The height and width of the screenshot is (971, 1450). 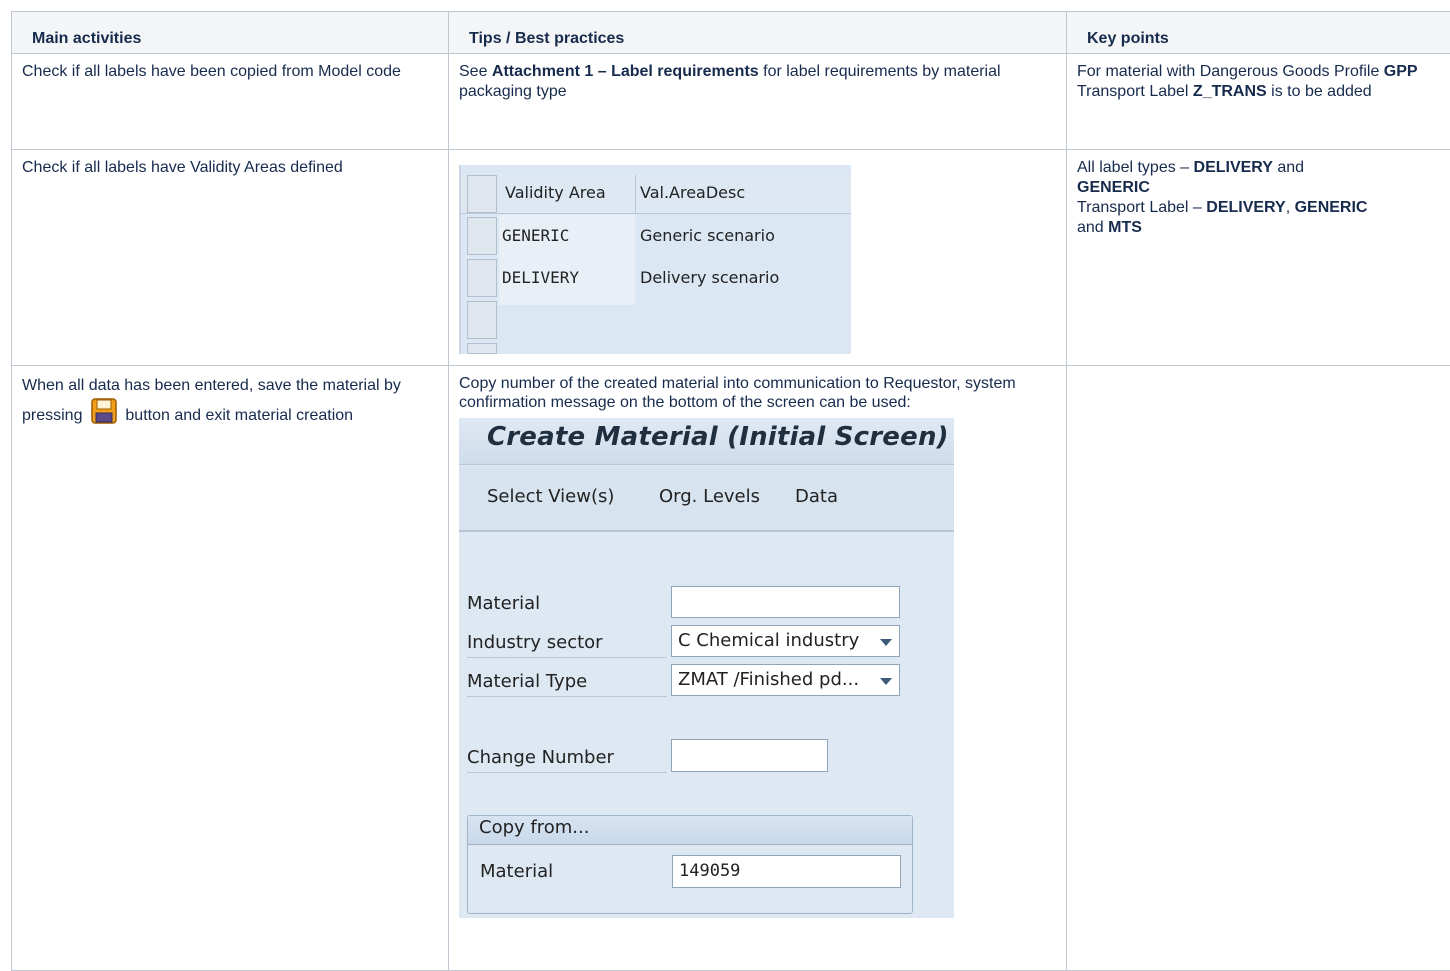 I want to click on copy-from-group: Copy from... Material 149059, so click(x=690, y=864).